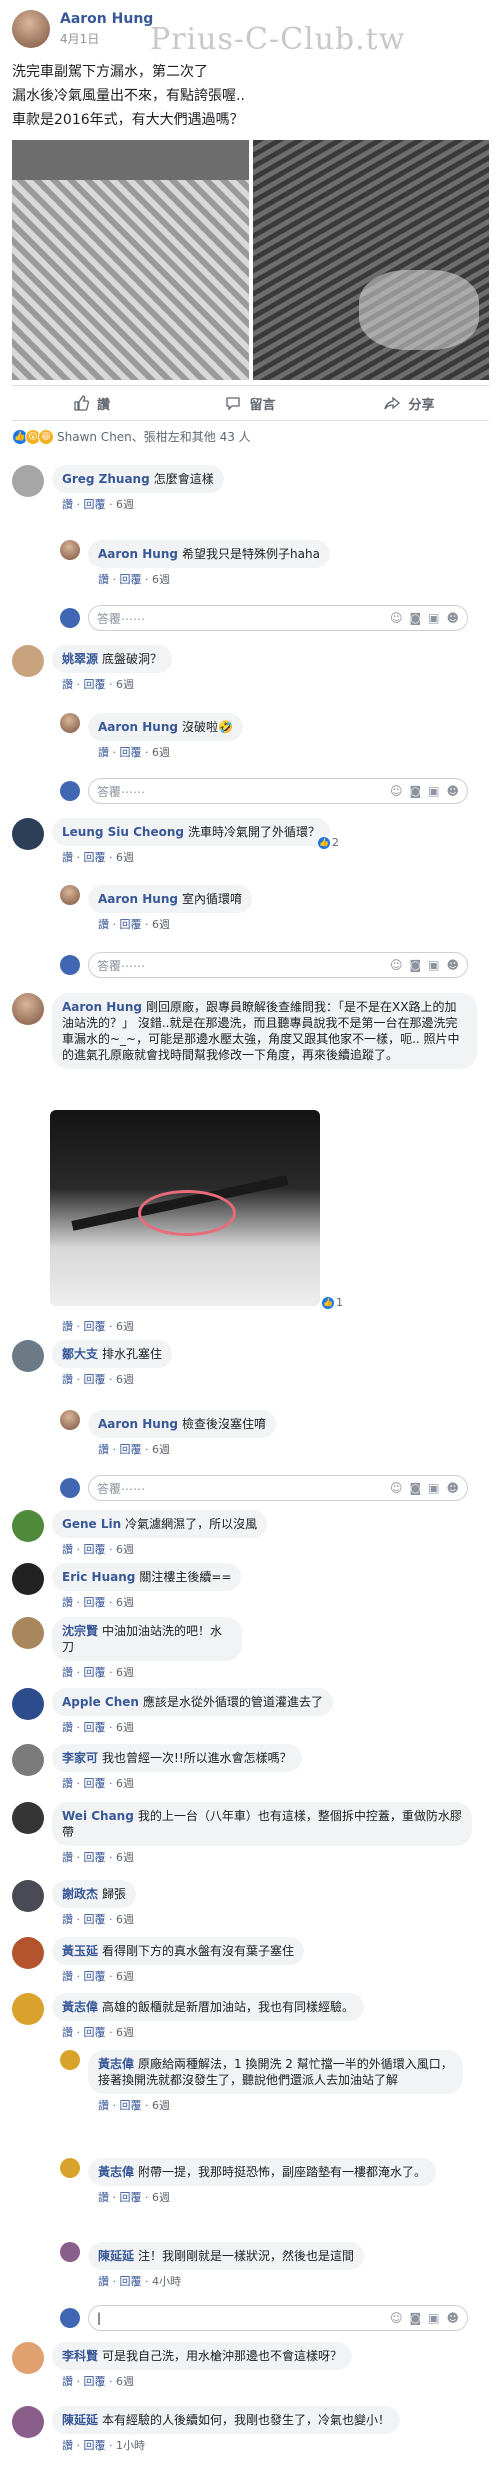  I want to click on post-author: Aaron Hung, so click(106, 19).